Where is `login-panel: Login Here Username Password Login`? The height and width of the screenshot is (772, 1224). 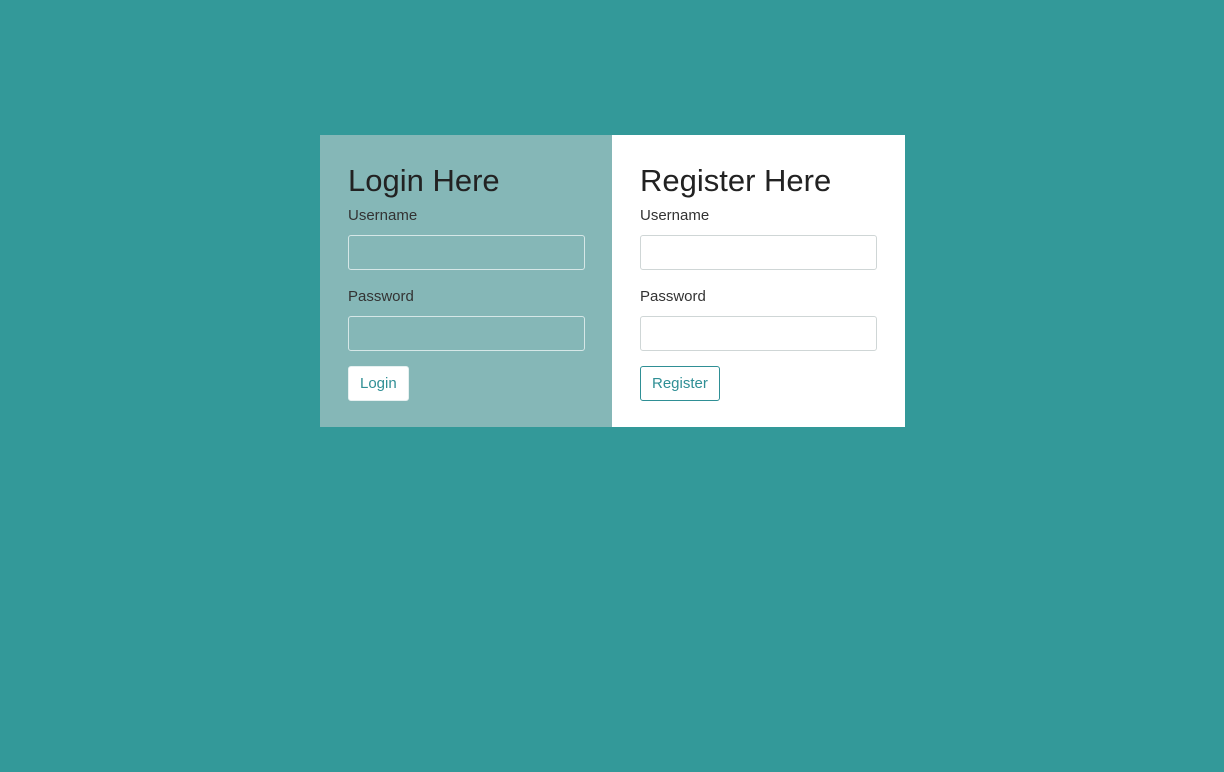
login-panel: Login Here Username Password Login is located at coordinates (466, 281).